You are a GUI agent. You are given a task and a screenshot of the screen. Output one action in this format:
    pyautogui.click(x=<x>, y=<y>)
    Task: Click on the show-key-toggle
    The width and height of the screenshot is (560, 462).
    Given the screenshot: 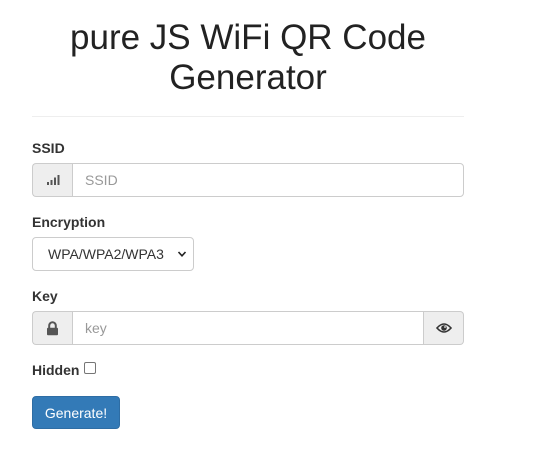 What is the action you would take?
    pyautogui.click(x=444, y=328)
    